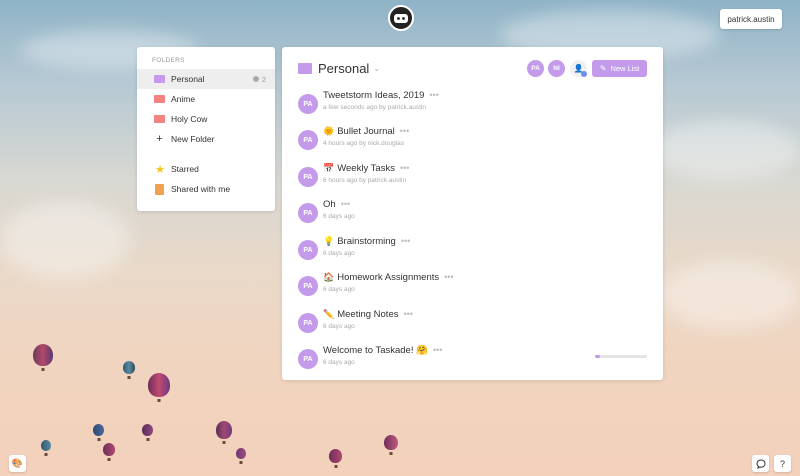  I want to click on starred-label: Starred, so click(185, 169).